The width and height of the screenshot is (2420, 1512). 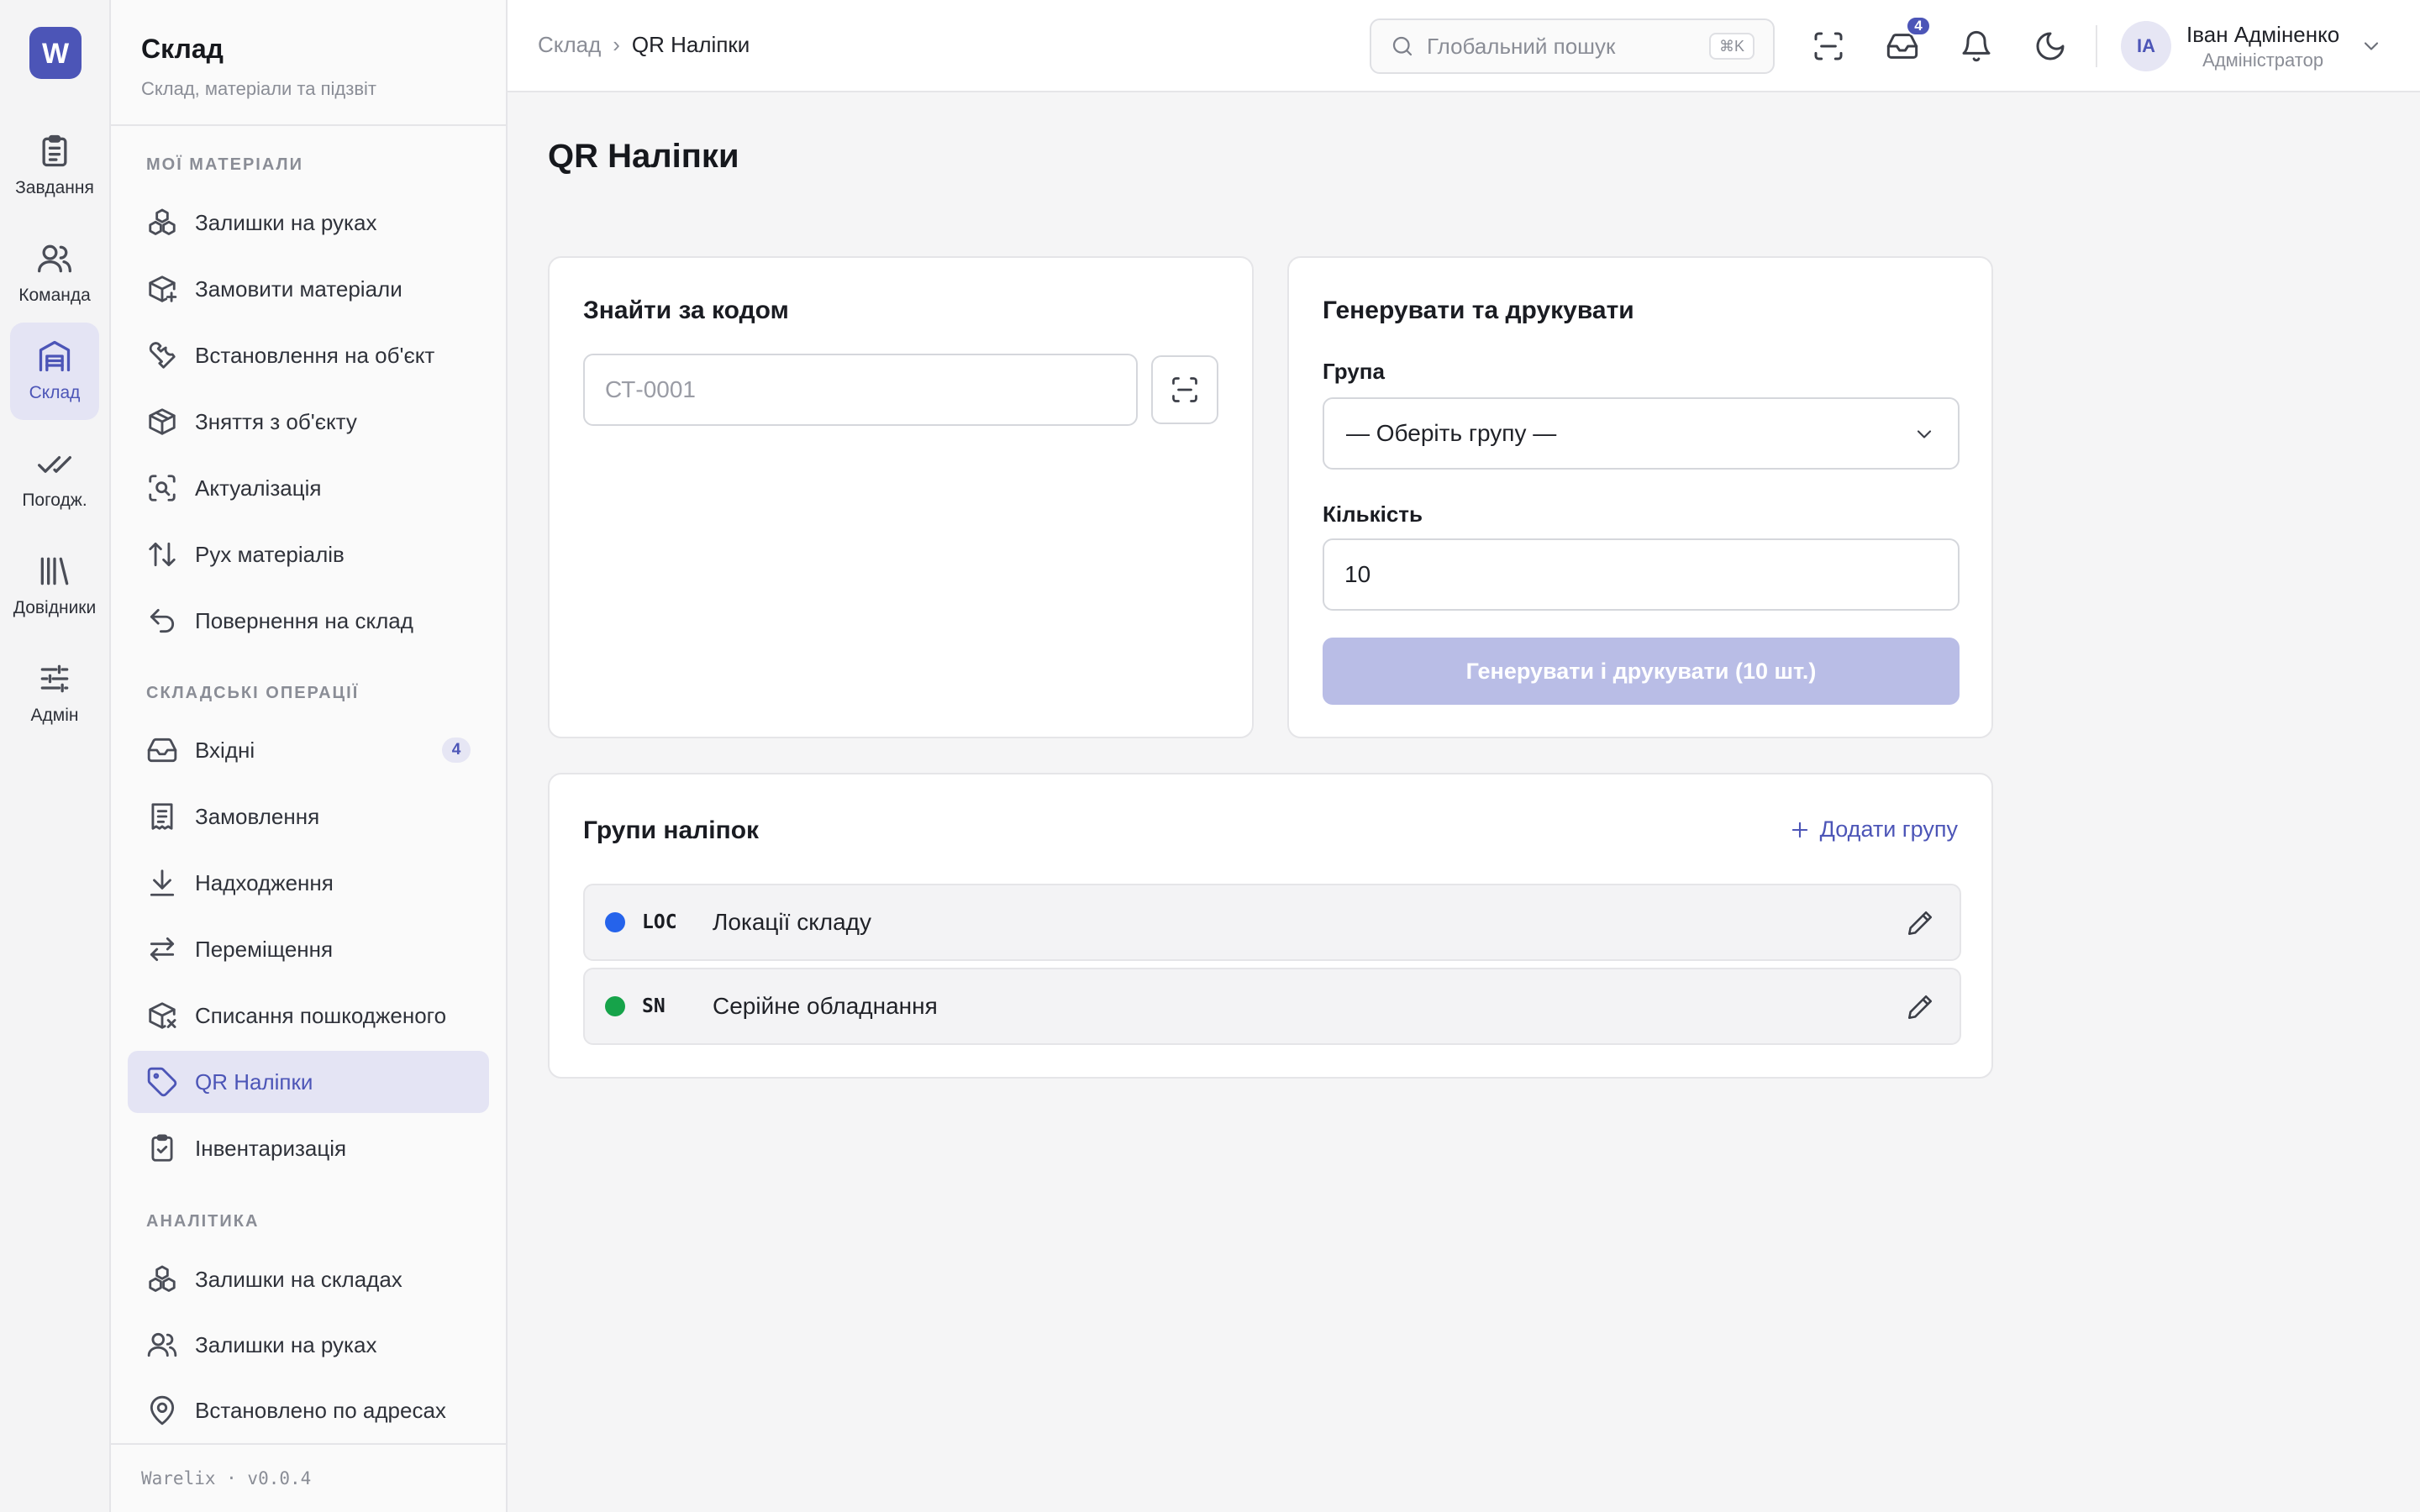 What do you see at coordinates (308, 750) in the screenshot?
I see `sidebar-item-incoming: Вхідні 4` at bounding box center [308, 750].